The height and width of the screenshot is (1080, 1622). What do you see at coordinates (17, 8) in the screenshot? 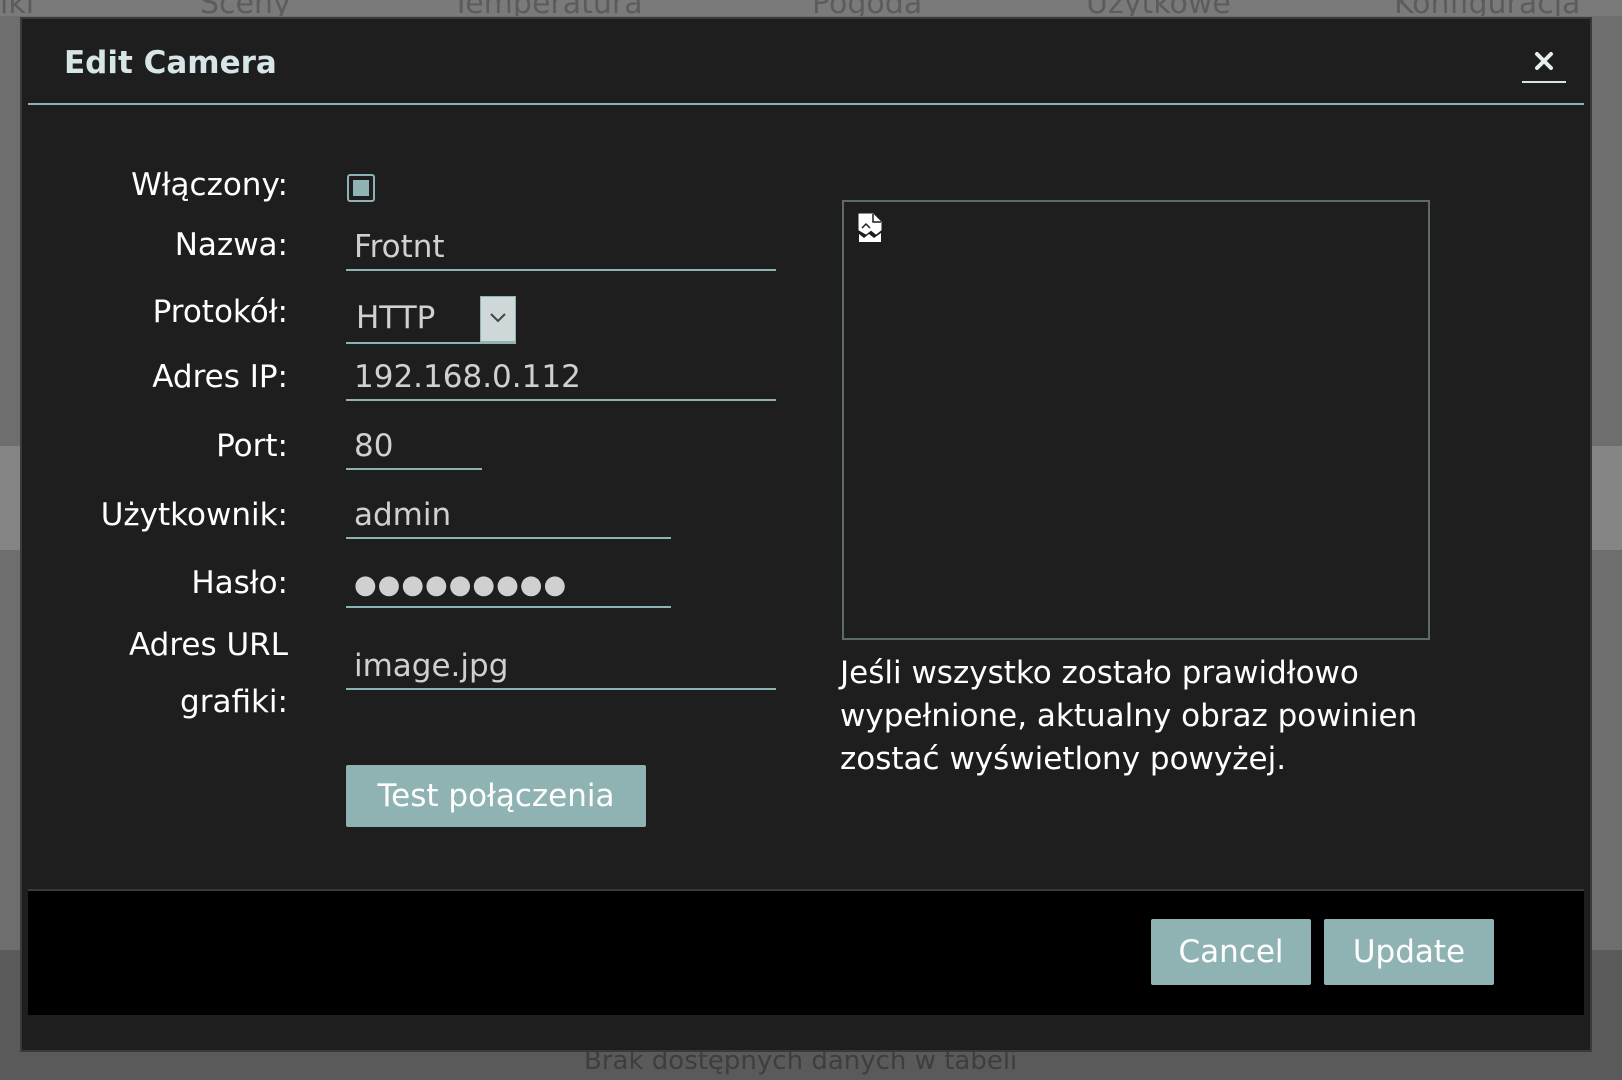
I see `nav-item: iki` at bounding box center [17, 8].